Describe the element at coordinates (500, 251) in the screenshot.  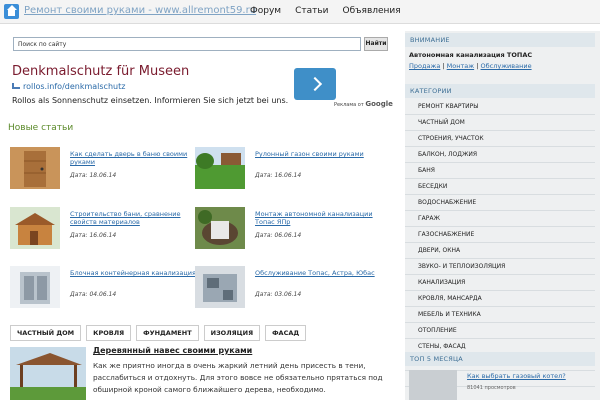
I see `category-item: ДВЕРИ, ОКНА` at that location.